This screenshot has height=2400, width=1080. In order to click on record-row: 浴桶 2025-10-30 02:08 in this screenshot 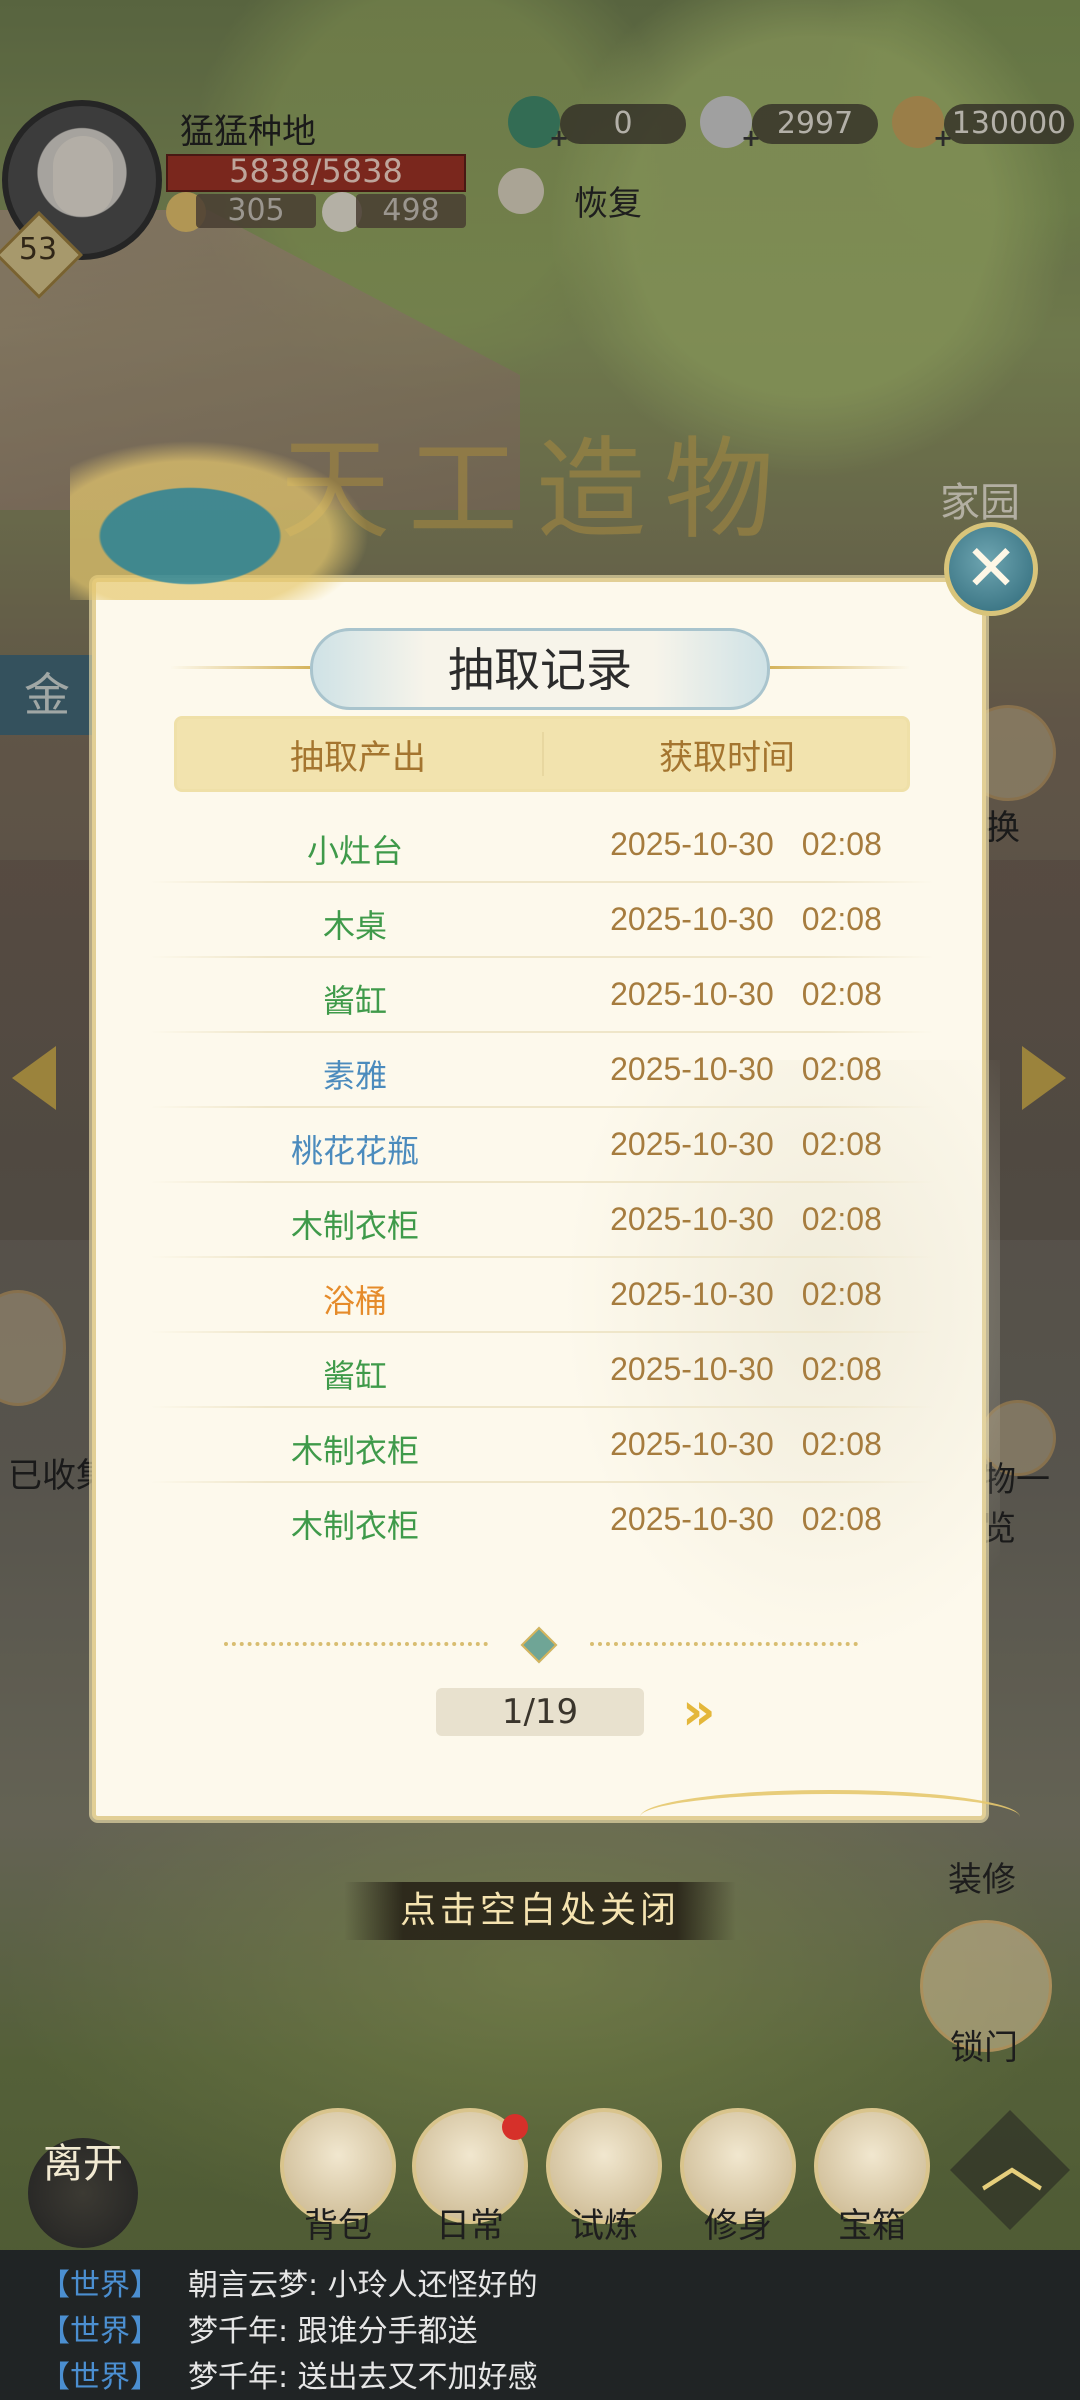, I will do `click(542, 1295)`.